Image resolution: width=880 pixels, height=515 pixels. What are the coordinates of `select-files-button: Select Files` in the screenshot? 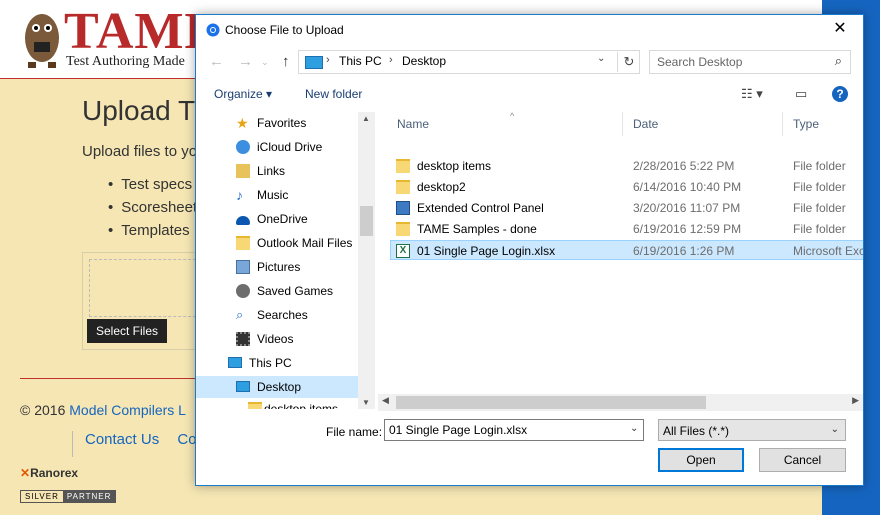 It's located at (127, 331).